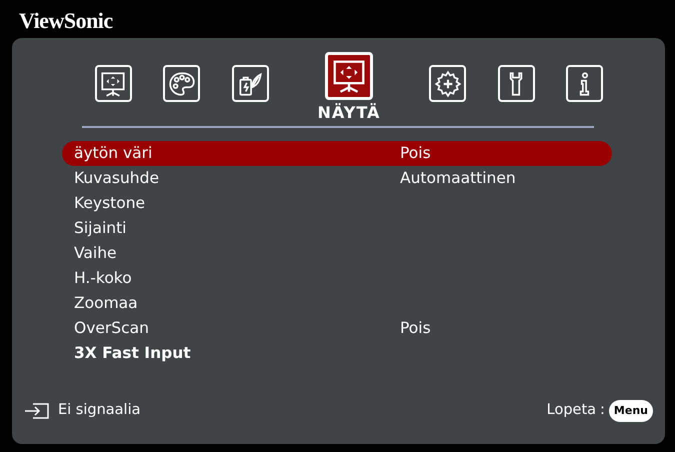  I want to click on section-title: NÄYTÄ, so click(349, 113).